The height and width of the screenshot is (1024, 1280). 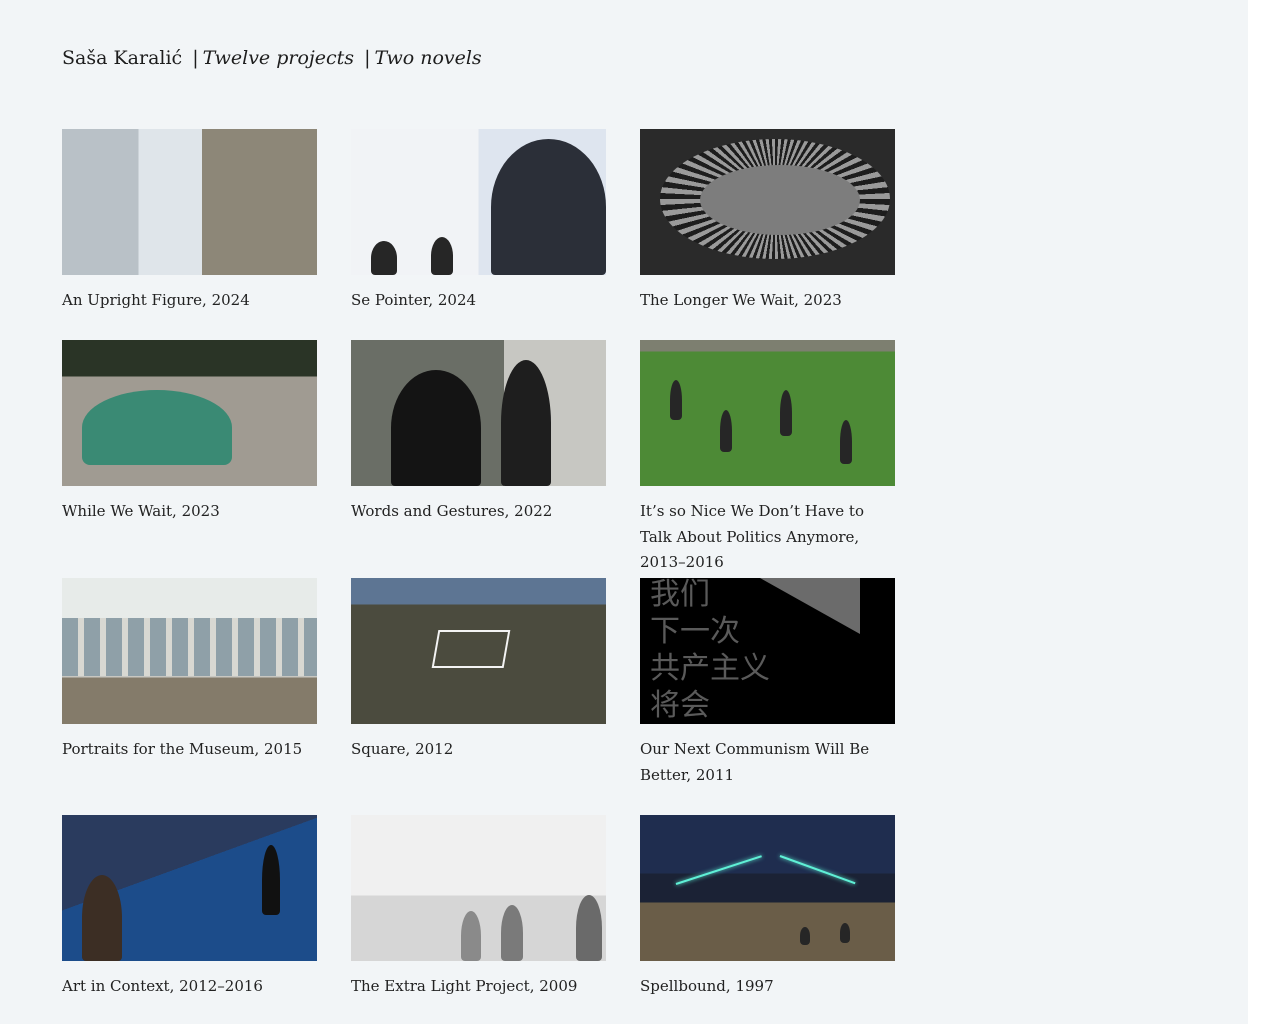 What do you see at coordinates (189, 750) in the screenshot?
I see `project-title: Portraits for the Museum, 2015` at bounding box center [189, 750].